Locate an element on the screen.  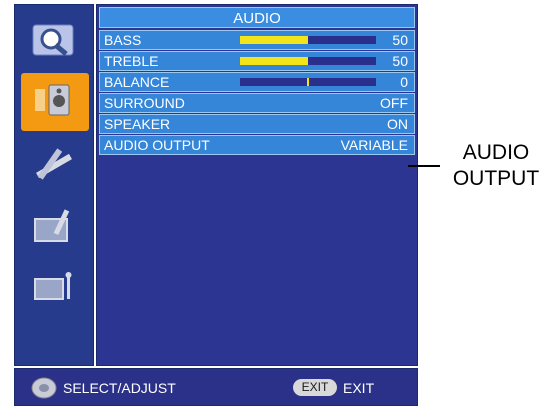
sidebar-item-input is located at coordinates (55, 288).